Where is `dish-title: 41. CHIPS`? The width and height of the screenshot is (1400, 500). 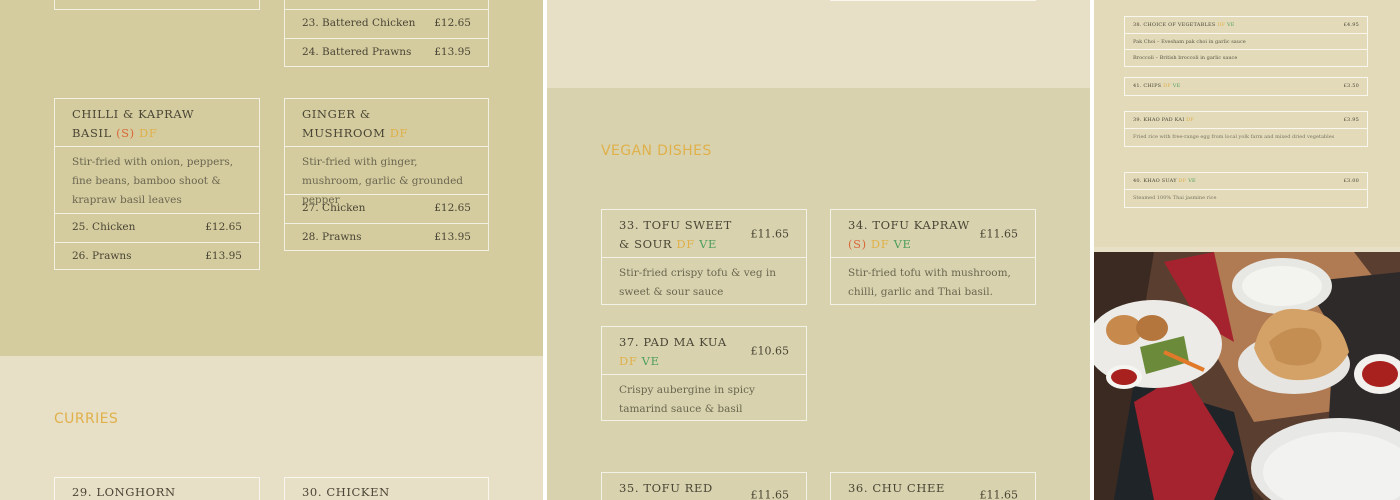 dish-title: 41. CHIPS is located at coordinates (1147, 86).